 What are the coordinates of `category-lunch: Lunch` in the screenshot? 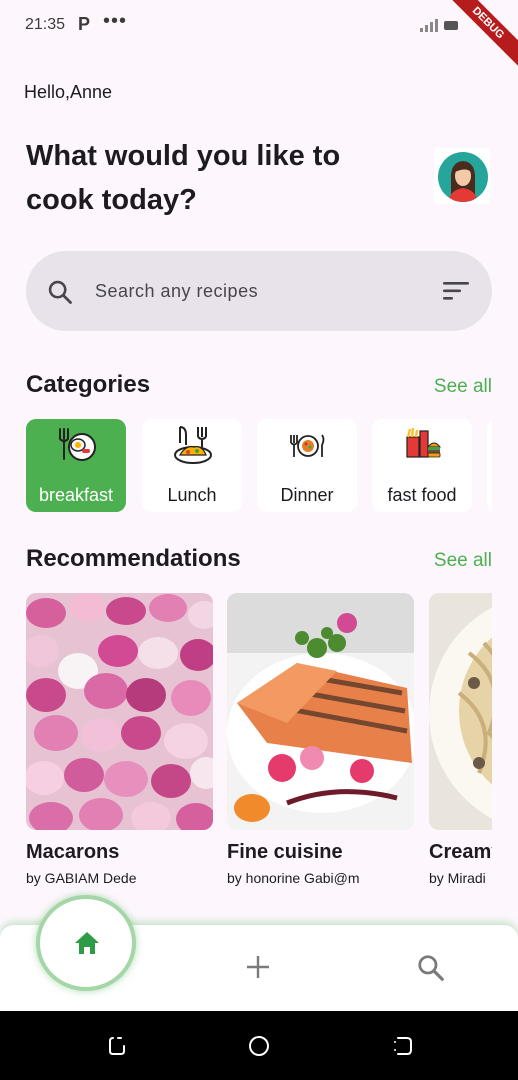 It's located at (192, 465).